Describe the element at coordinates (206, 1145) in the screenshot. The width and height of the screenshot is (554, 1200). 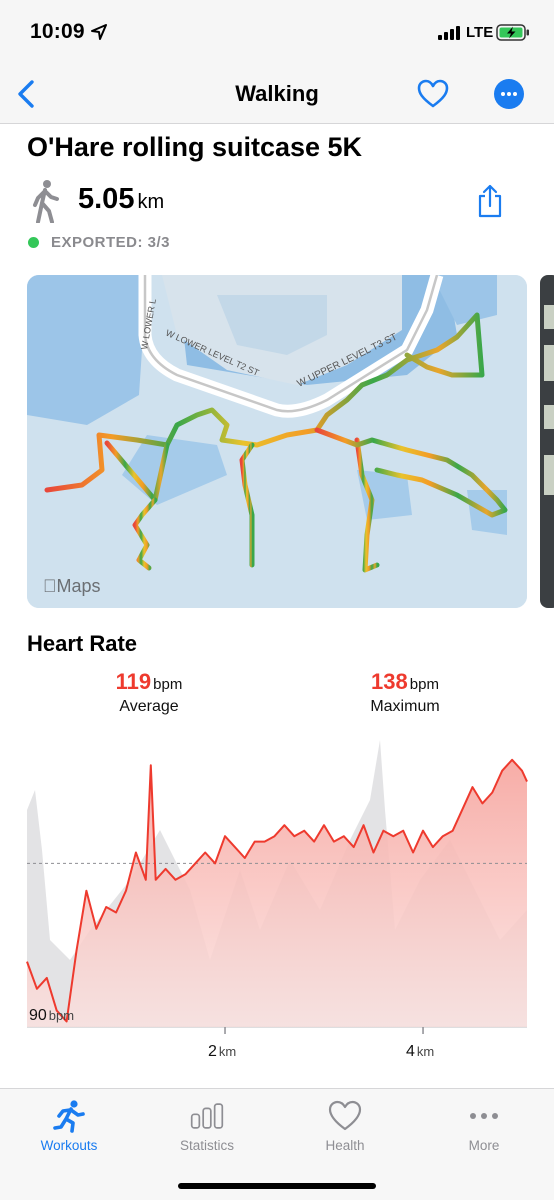
I see `tab-label: Statistics` at that location.